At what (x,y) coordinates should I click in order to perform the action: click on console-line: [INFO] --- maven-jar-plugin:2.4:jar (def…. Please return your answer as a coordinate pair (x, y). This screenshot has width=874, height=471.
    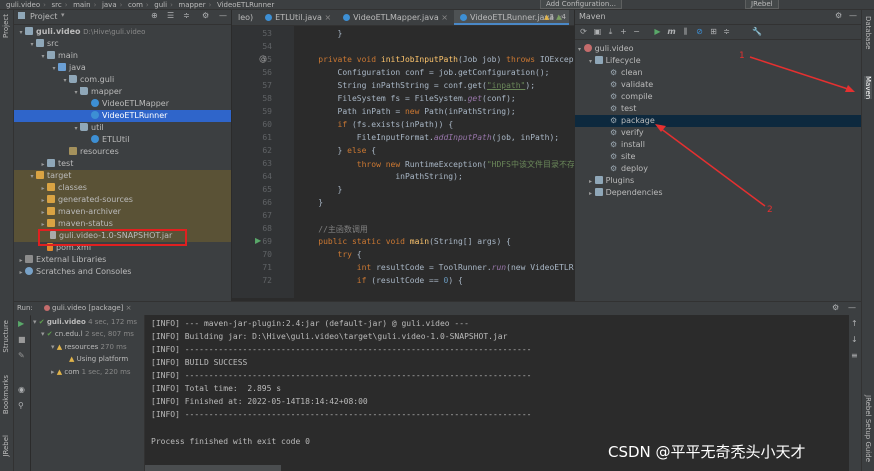
    Looking at the image, I should click on (310, 323).